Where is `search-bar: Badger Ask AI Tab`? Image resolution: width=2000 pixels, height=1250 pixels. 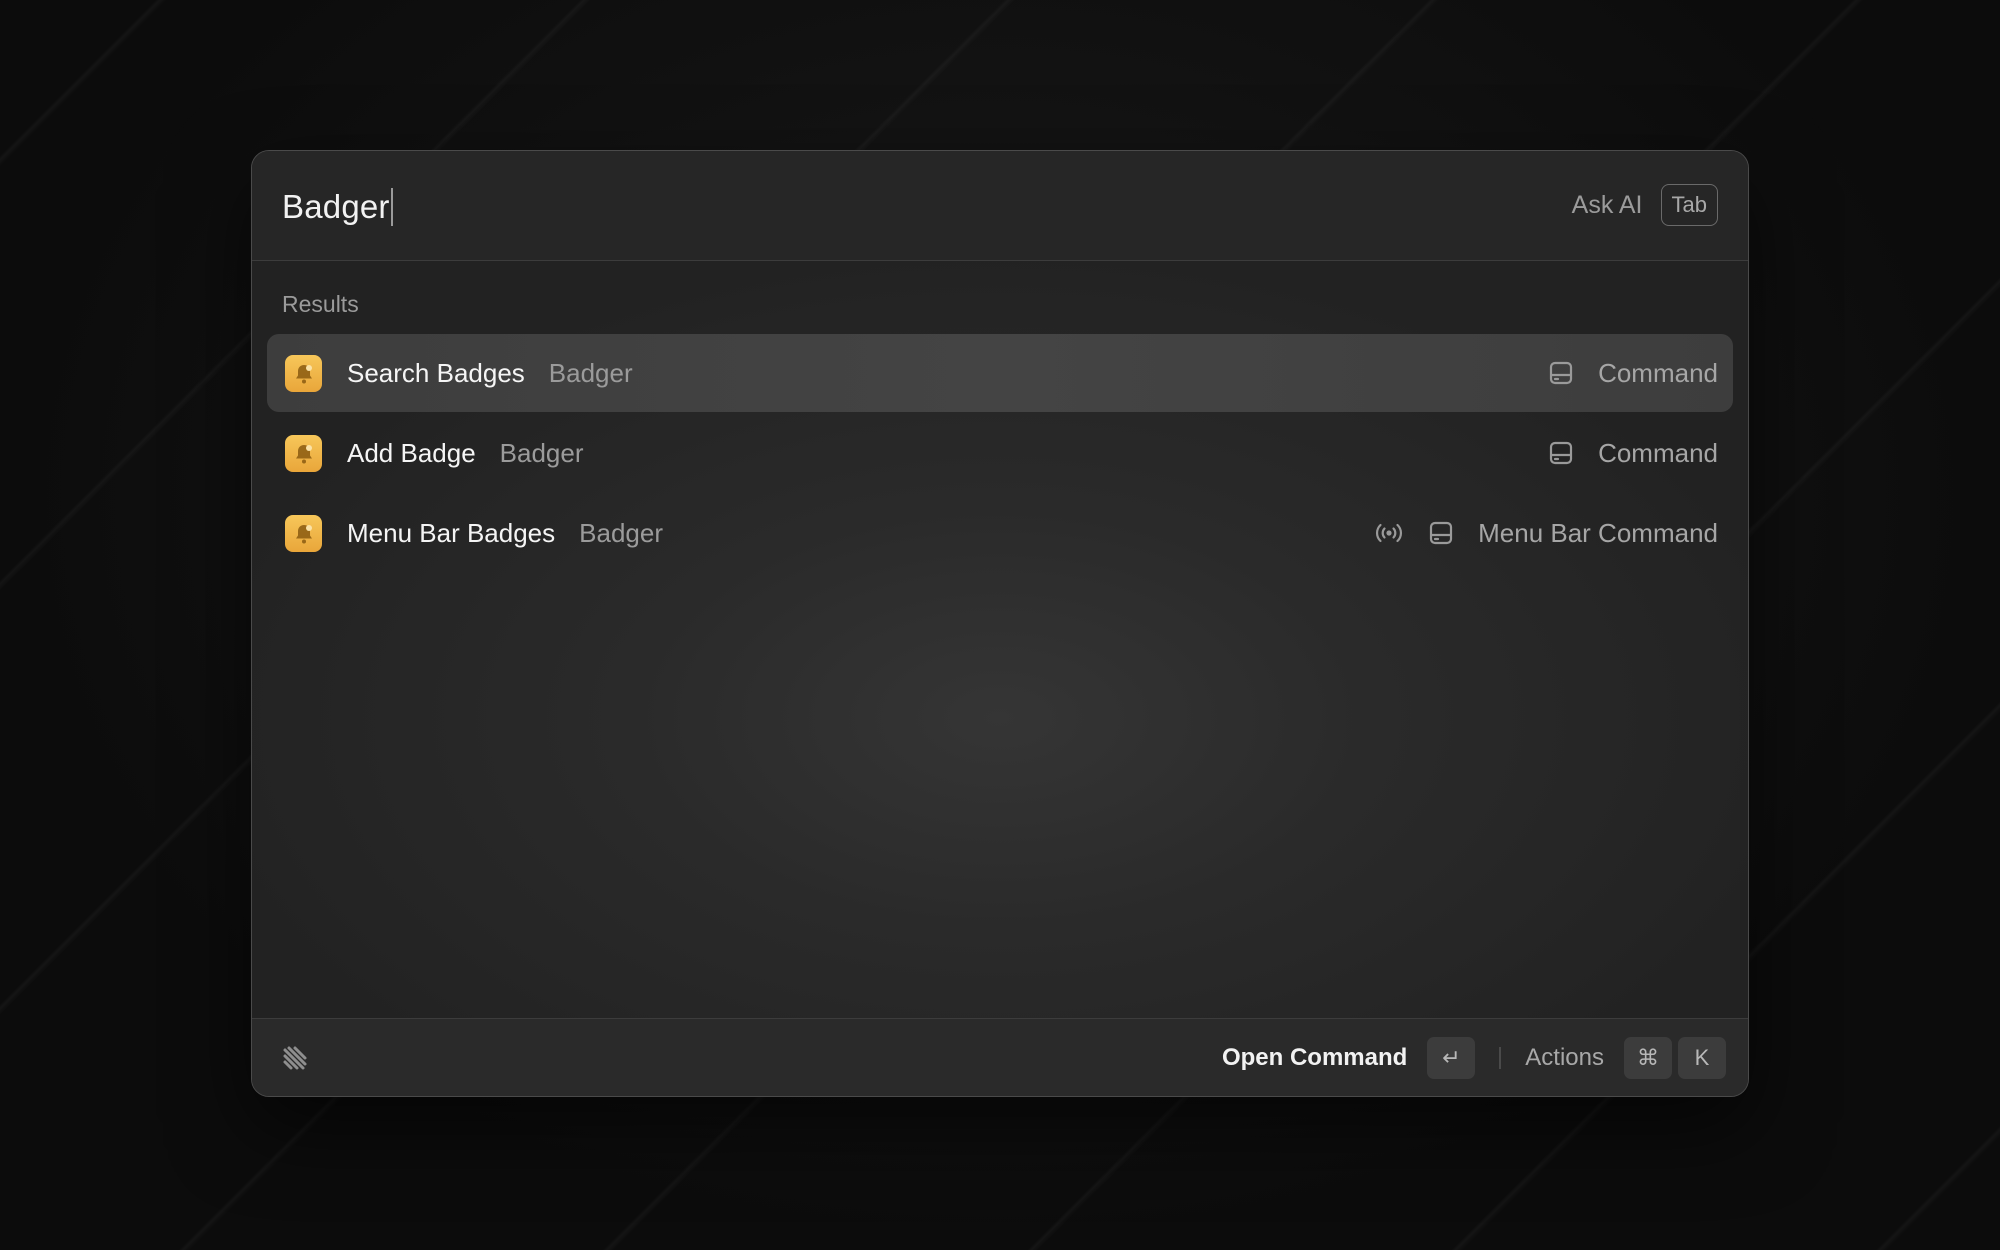
search-bar: Badger Ask AI Tab is located at coordinates (1000, 206).